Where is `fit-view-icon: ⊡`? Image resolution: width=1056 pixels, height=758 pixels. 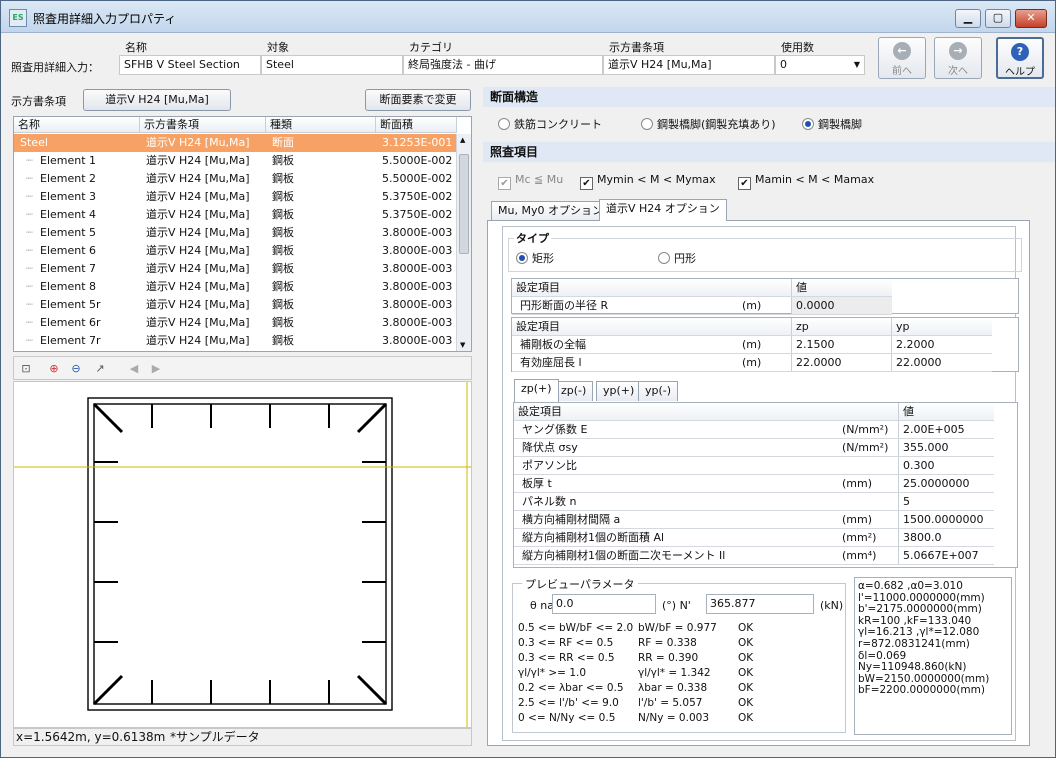
fit-view-icon: ⊡ is located at coordinates (26, 369).